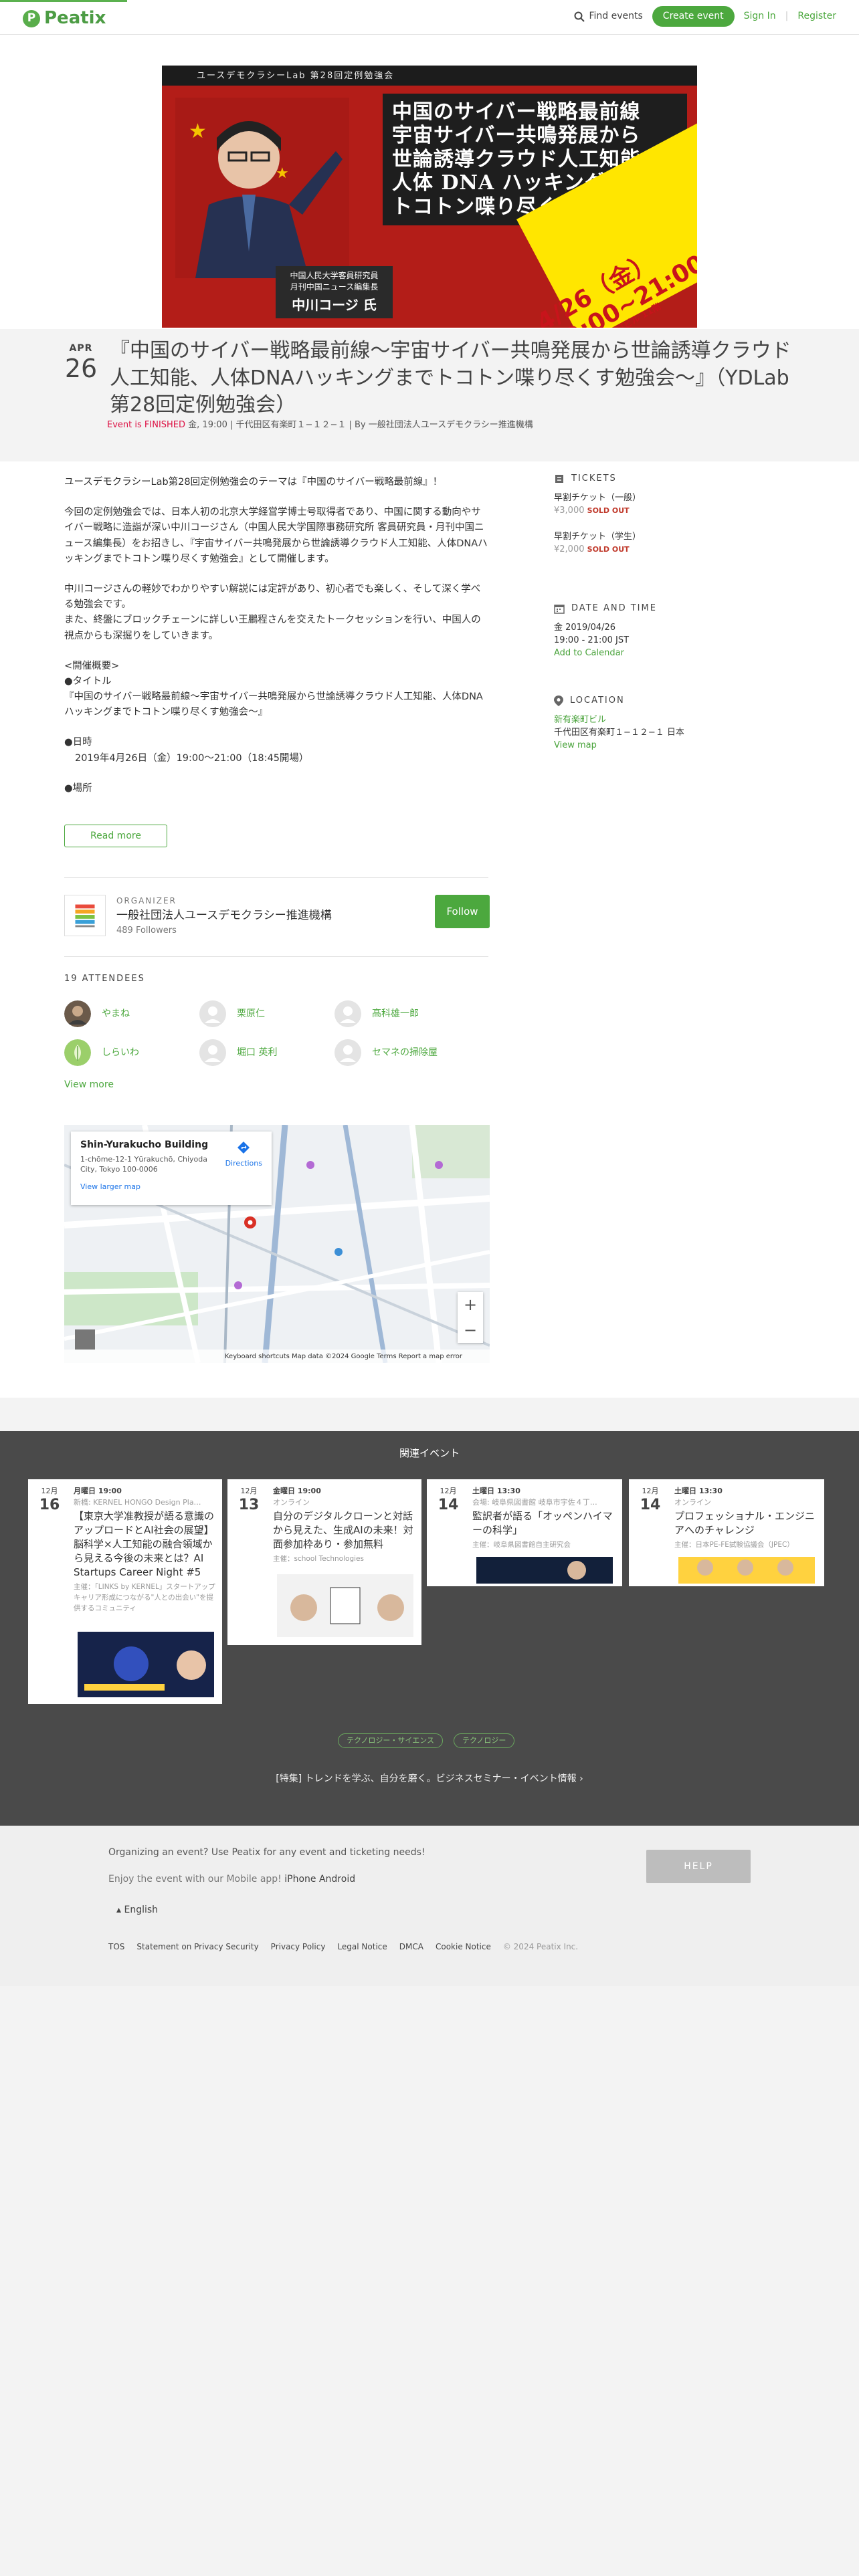 The image size is (859, 2576). What do you see at coordinates (411, 1947) in the screenshot?
I see `footer-link-dmca: DMCA` at bounding box center [411, 1947].